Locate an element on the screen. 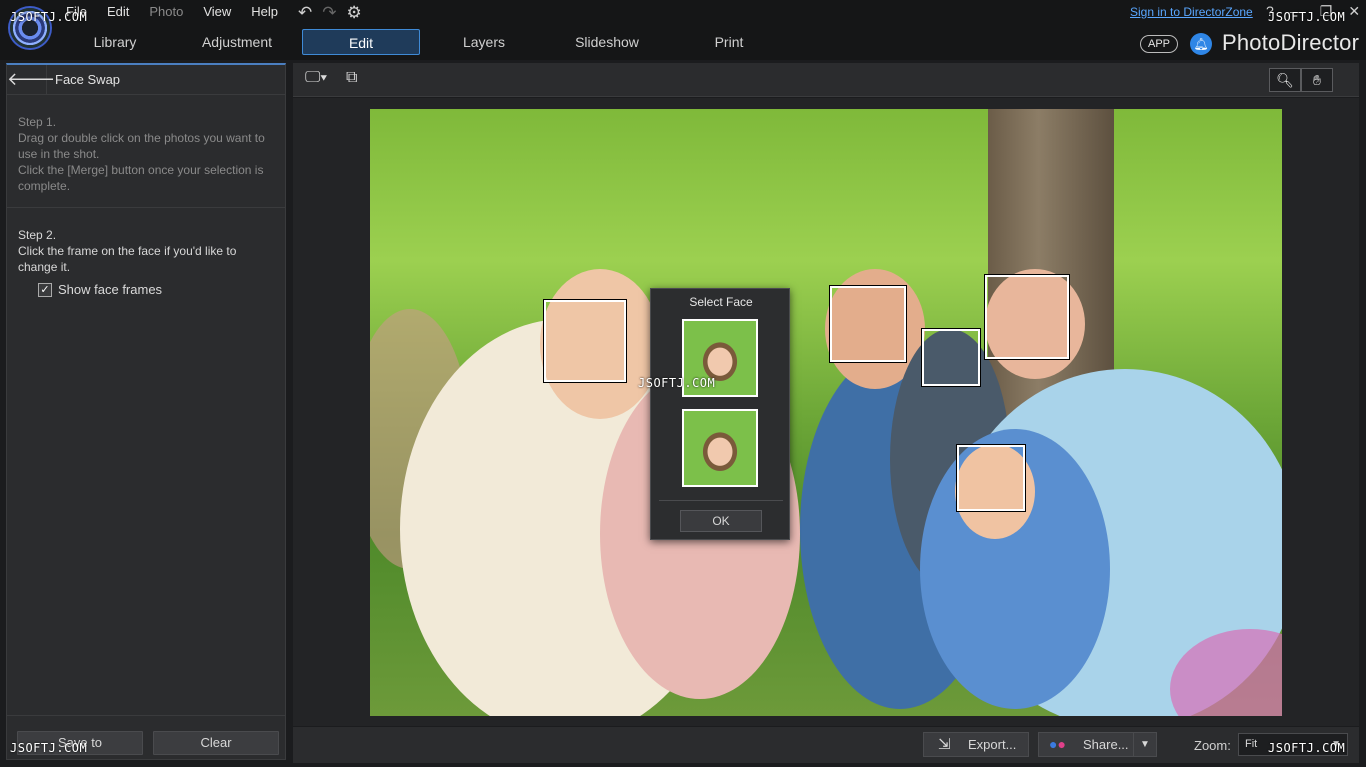  share-icon: ●● is located at coordinates (1057, 744).